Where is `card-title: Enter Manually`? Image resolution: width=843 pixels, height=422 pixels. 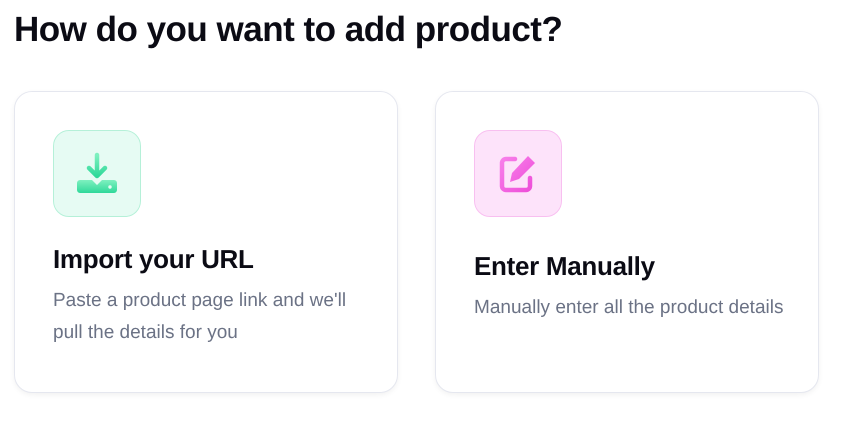 card-title: Enter Manually is located at coordinates (565, 266).